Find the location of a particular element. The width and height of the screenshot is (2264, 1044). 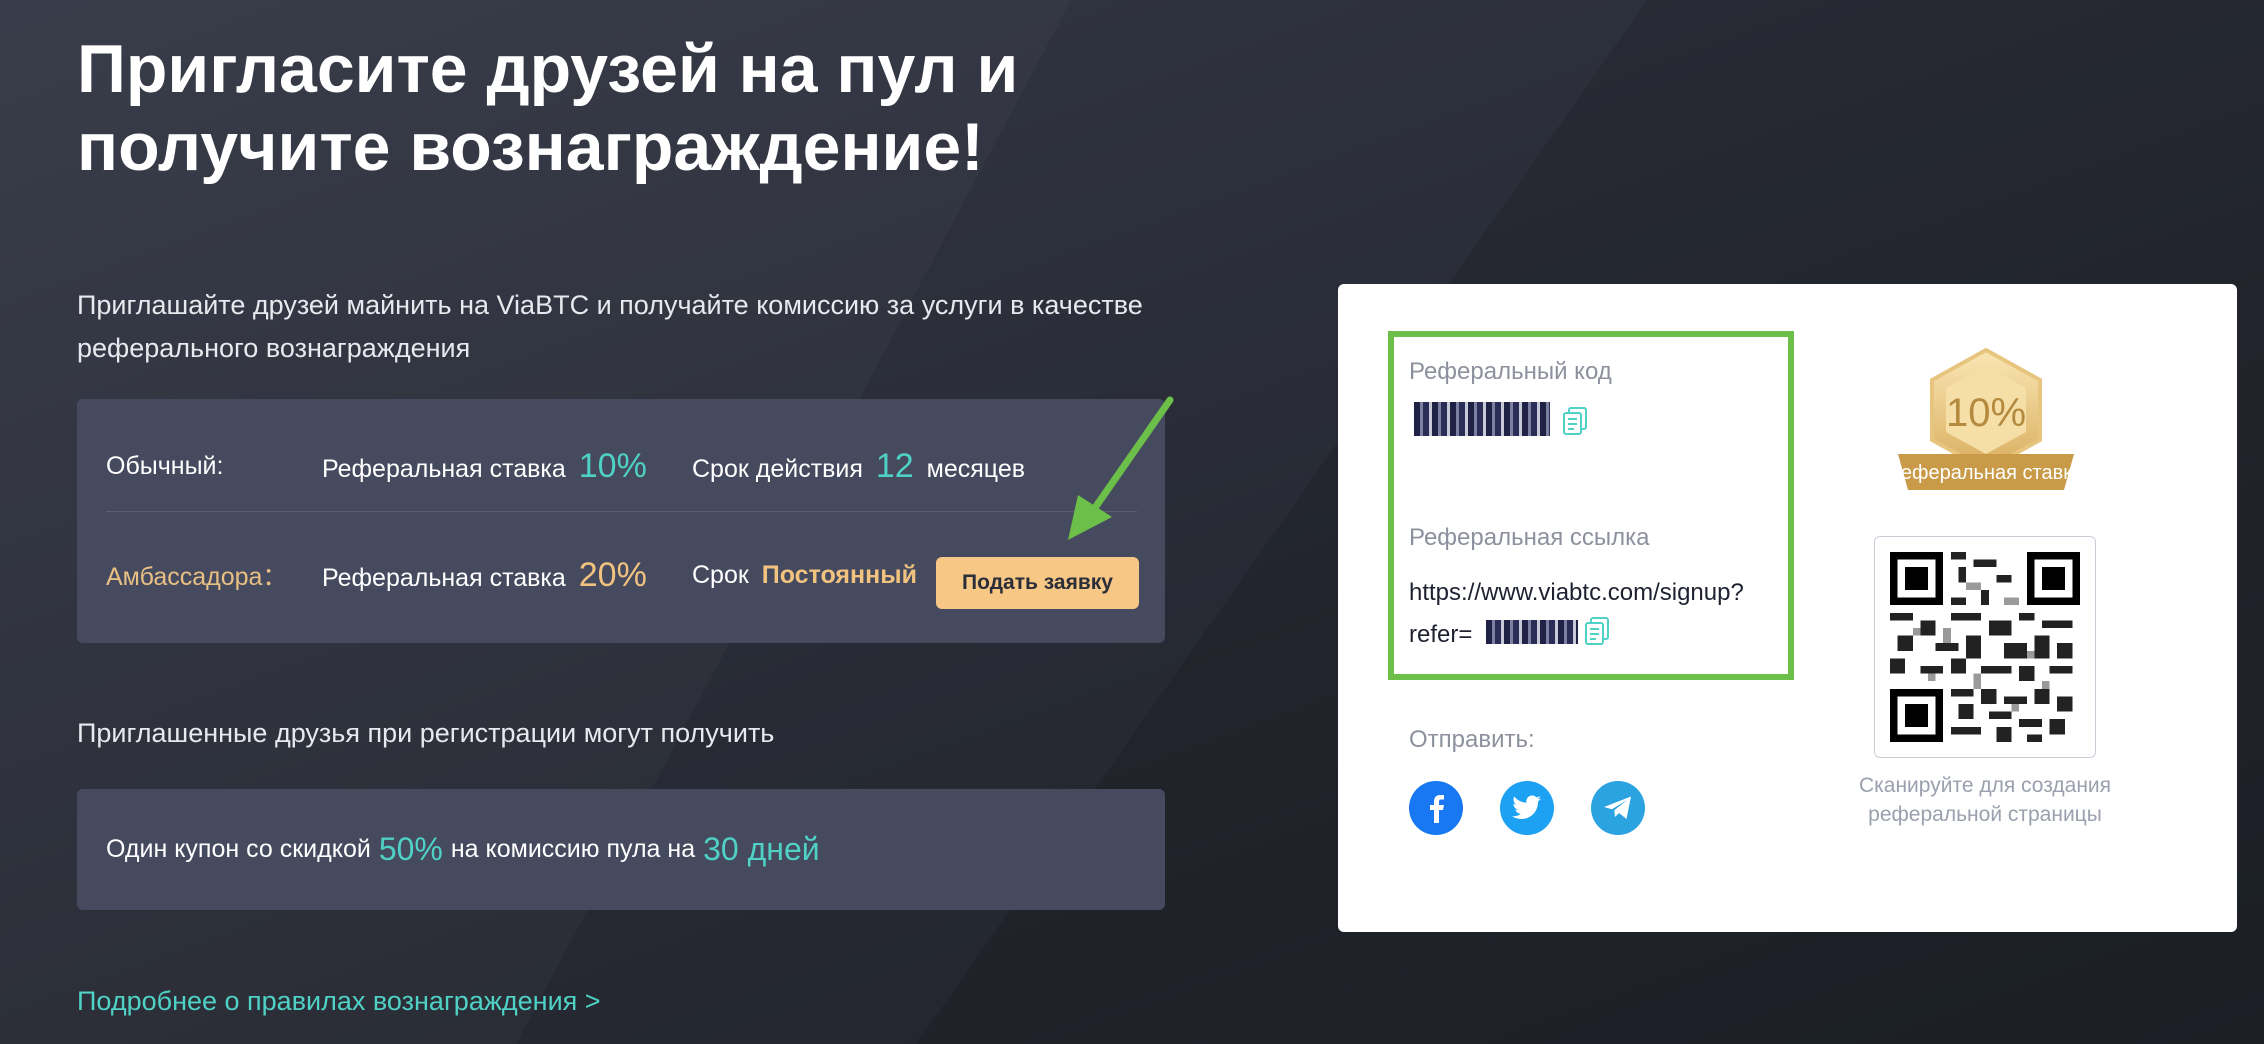

coupon-middle: на комиссию пула на is located at coordinates (573, 849).